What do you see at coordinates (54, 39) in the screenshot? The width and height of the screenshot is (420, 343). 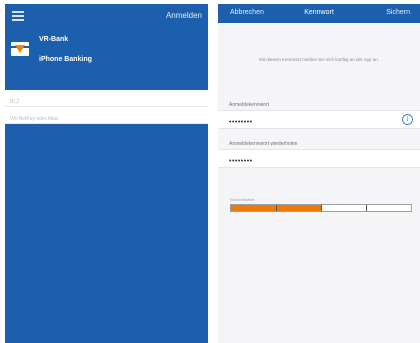 I see `bank-name: VR-Bank` at bounding box center [54, 39].